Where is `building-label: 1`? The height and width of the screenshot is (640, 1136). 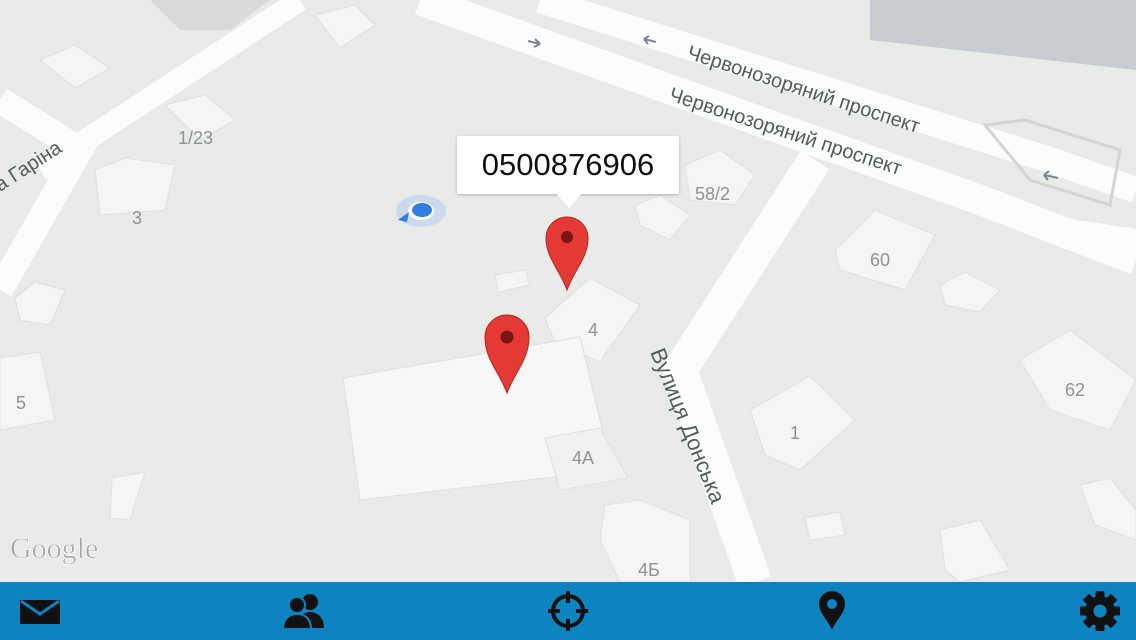
building-label: 1 is located at coordinates (795, 433).